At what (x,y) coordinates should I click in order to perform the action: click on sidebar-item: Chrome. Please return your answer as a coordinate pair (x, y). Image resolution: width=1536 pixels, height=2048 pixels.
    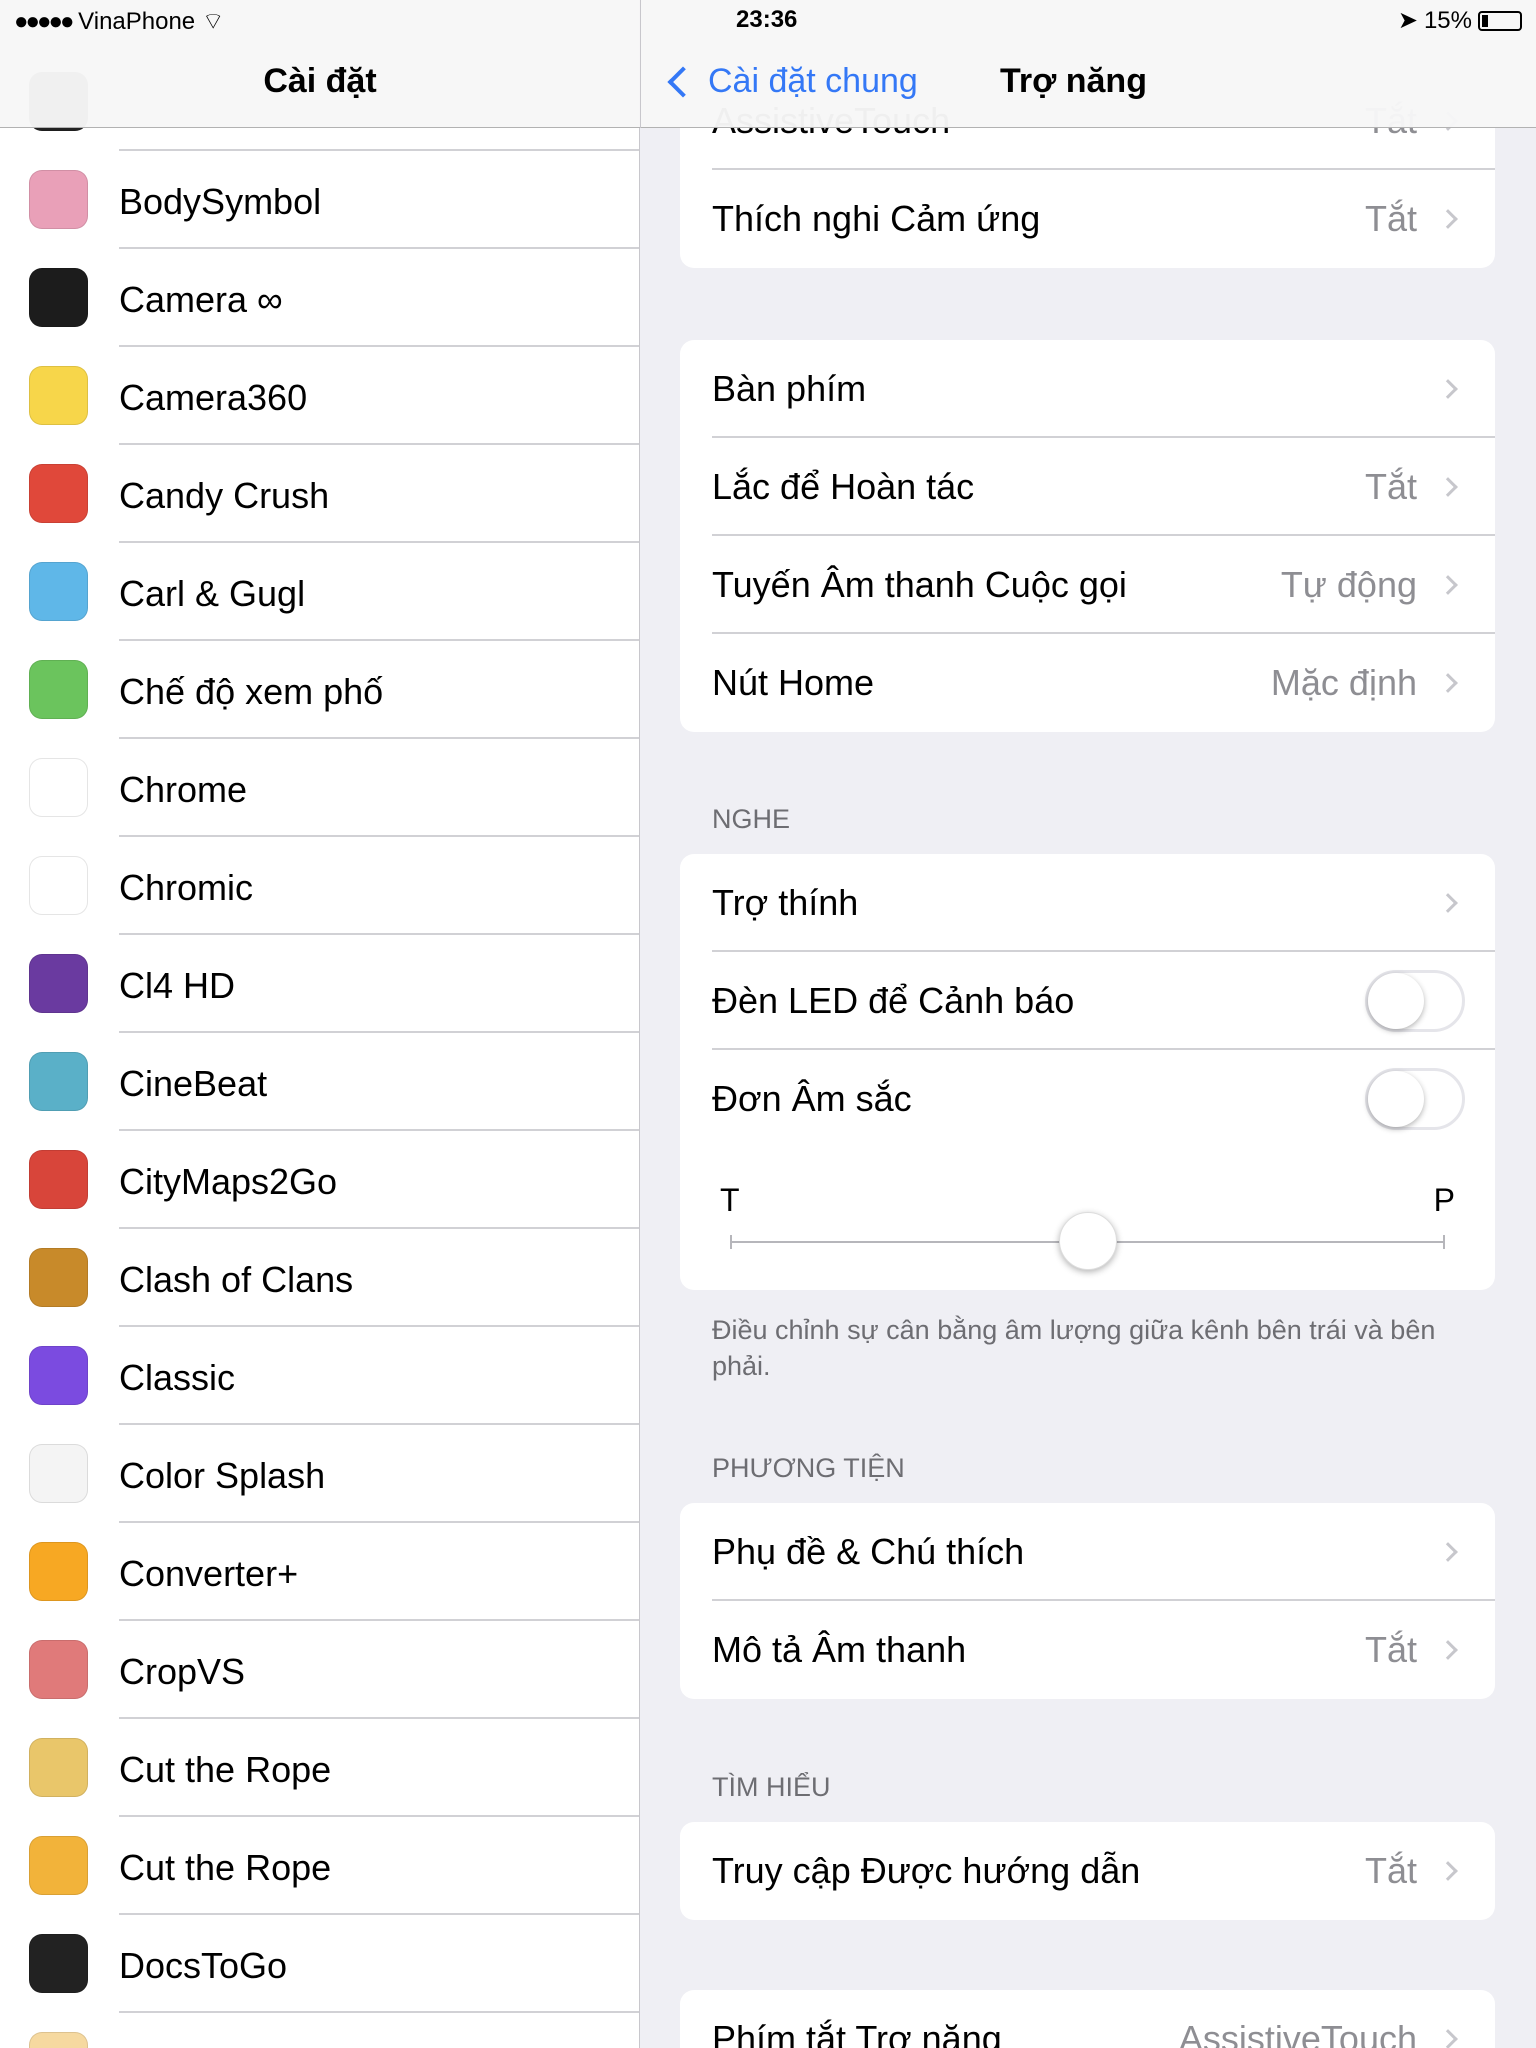
    Looking at the image, I should click on (319, 788).